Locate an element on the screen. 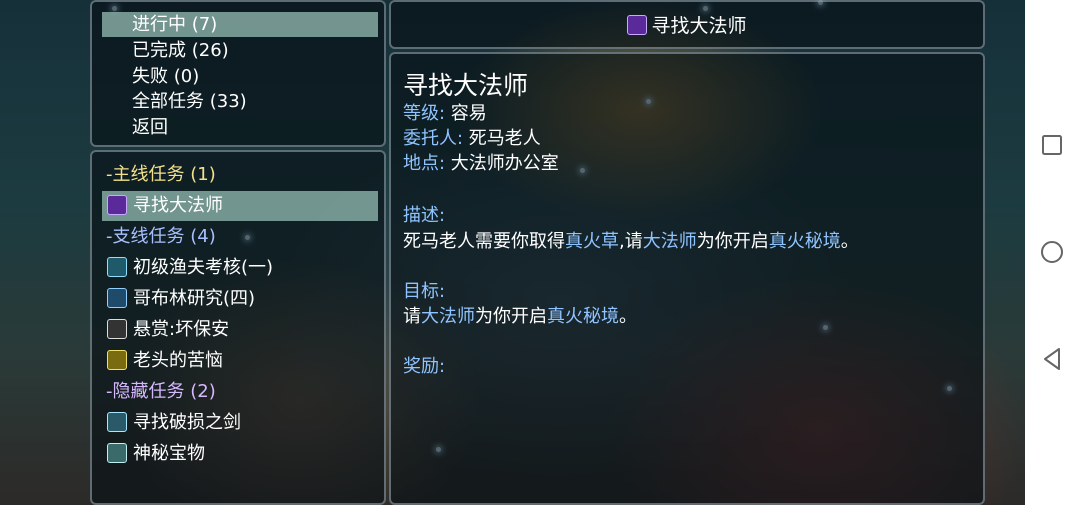 The width and height of the screenshot is (1080, 505). quest-label: 初级渔夫考核(一) is located at coordinates (203, 267).